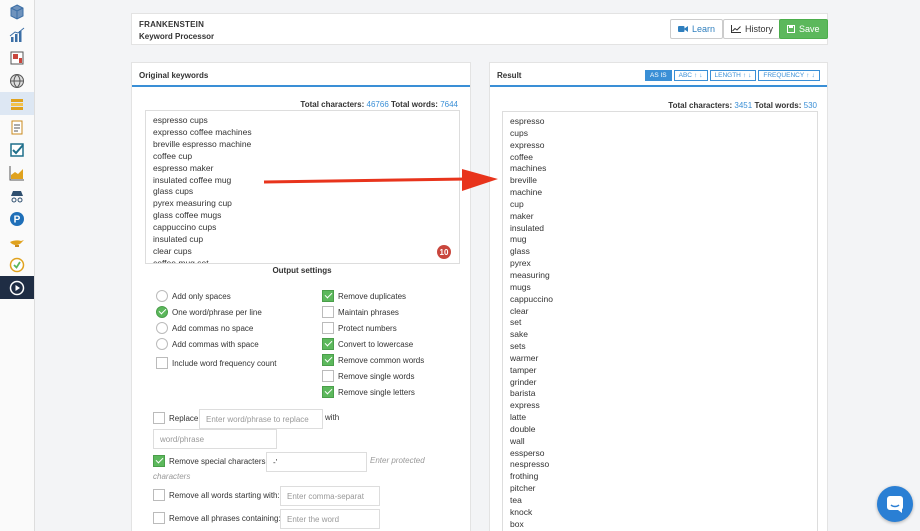 The image size is (920, 531). What do you see at coordinates (202, 131) in the screenshot?
I see `original-keyword-line: expresso coffee machines` at bounding box center [202, 131].